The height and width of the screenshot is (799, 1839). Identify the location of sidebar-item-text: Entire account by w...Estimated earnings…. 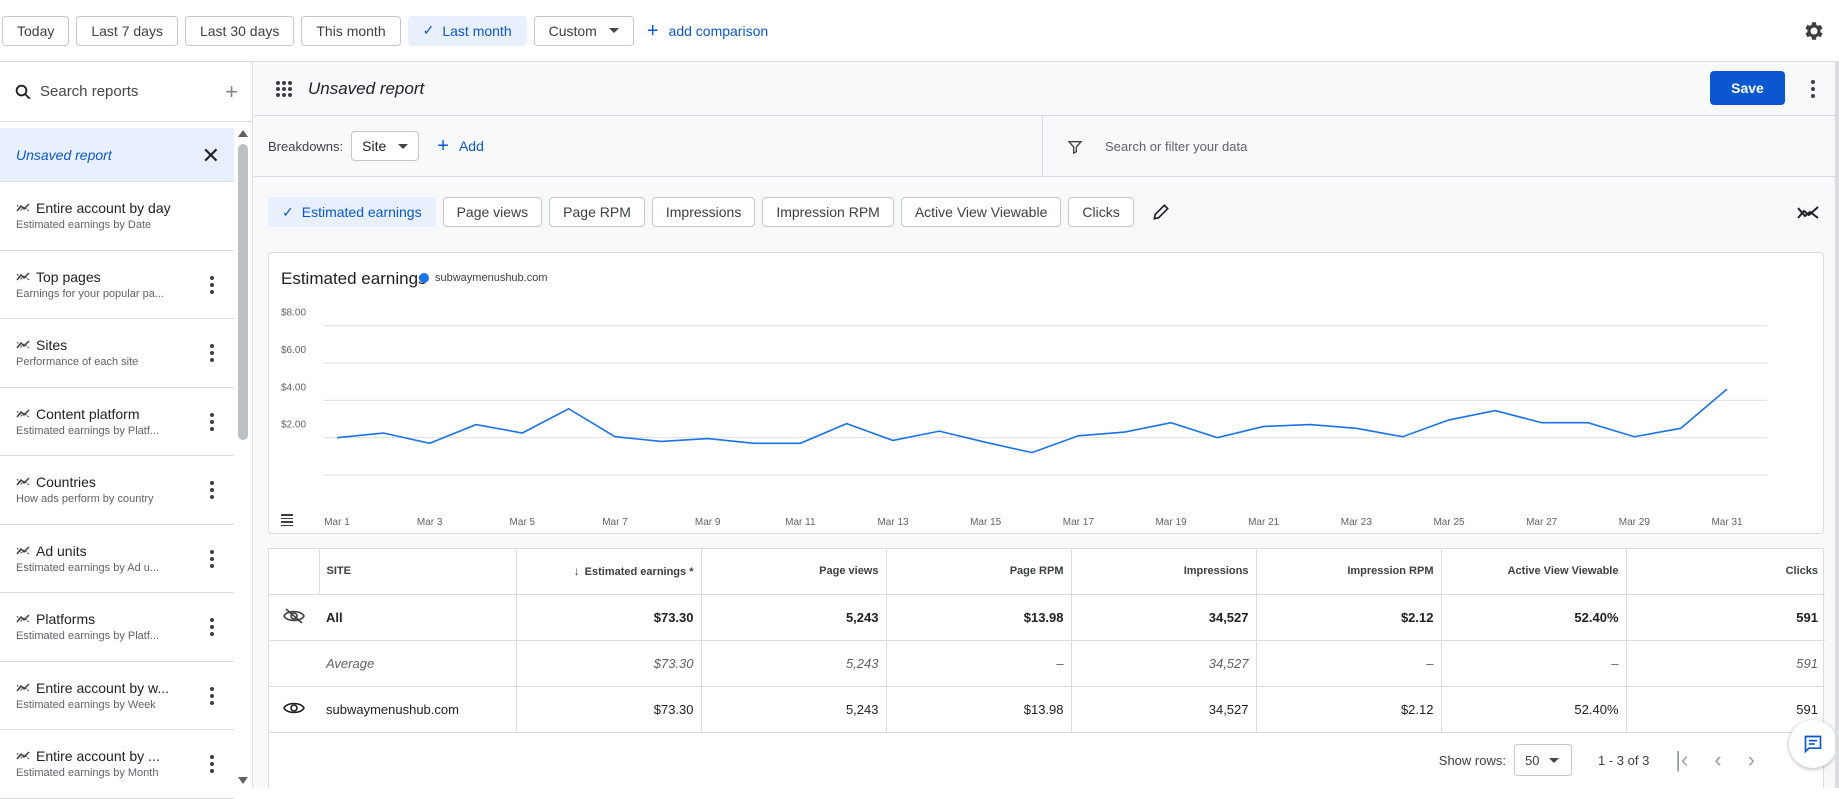
(96, 695).